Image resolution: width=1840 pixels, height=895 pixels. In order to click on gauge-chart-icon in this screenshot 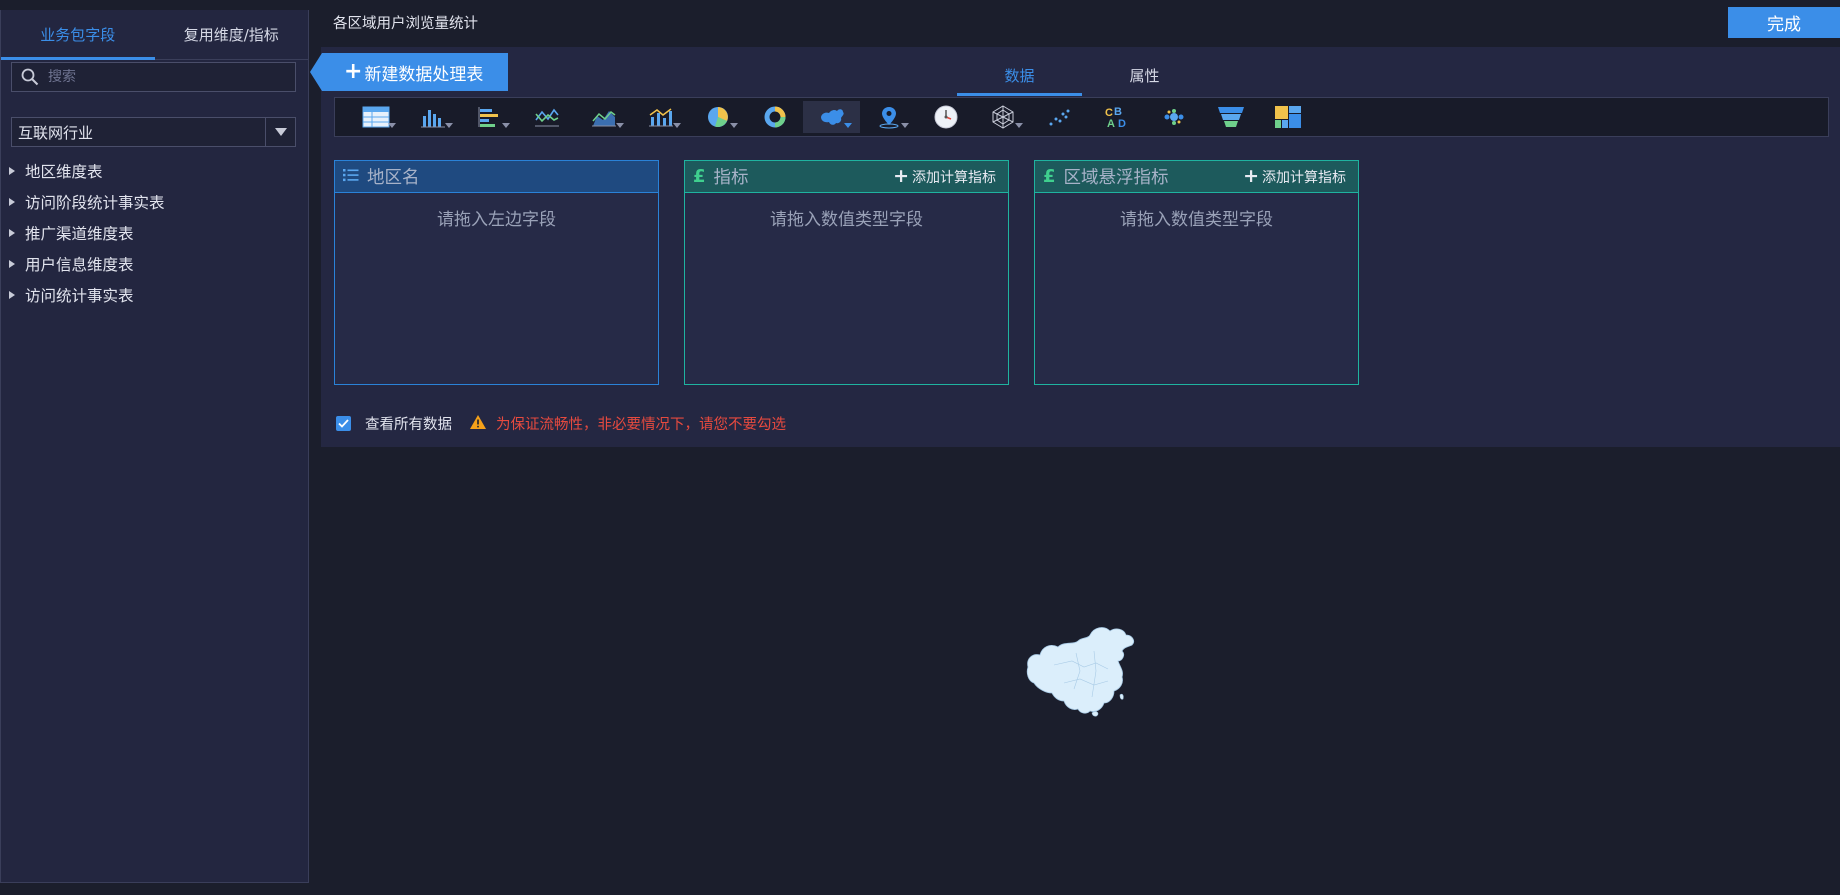, I will do `click(945, 117)`.